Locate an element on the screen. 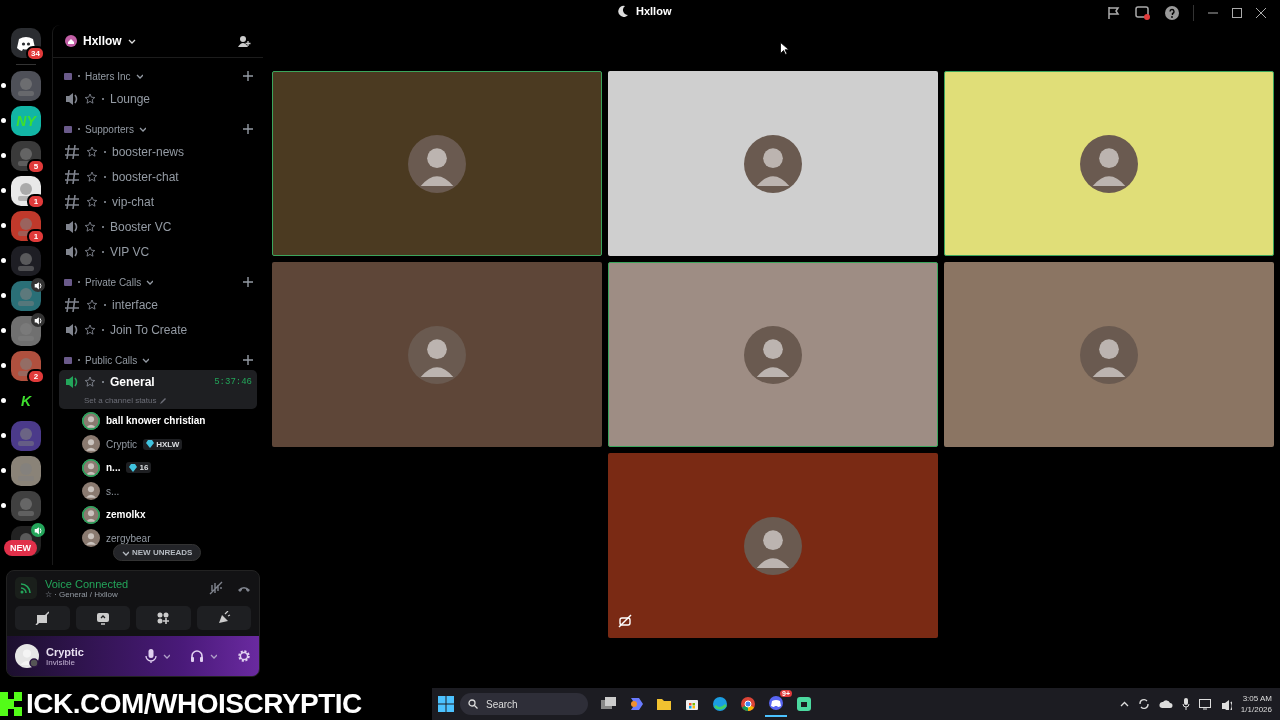  channel-name: VIP VC is located at coordinates (130, 251).